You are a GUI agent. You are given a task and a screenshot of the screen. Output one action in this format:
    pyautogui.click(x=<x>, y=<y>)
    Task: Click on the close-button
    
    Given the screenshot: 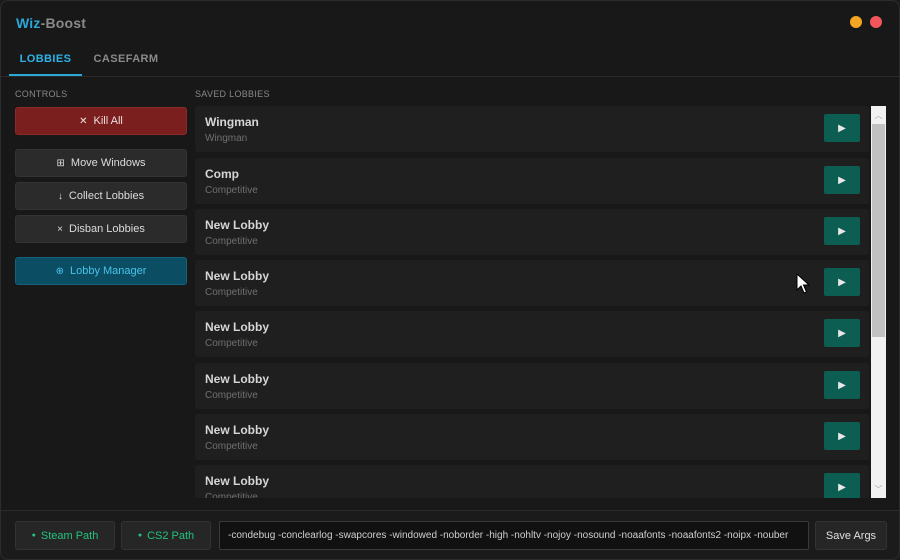 What is the action you would take?
    pyautogui.click(x=876, y=22)
    